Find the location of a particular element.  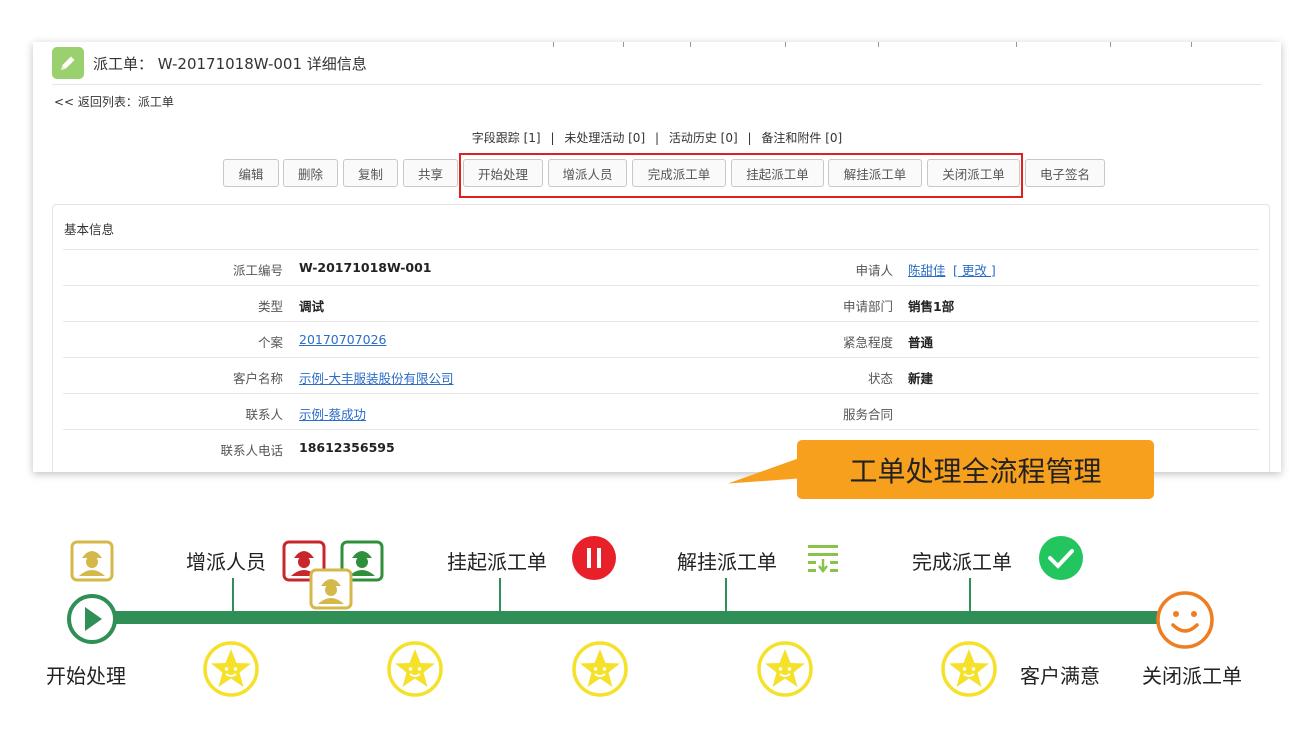

field-value: 普通 is located at coordinates (921, 342).